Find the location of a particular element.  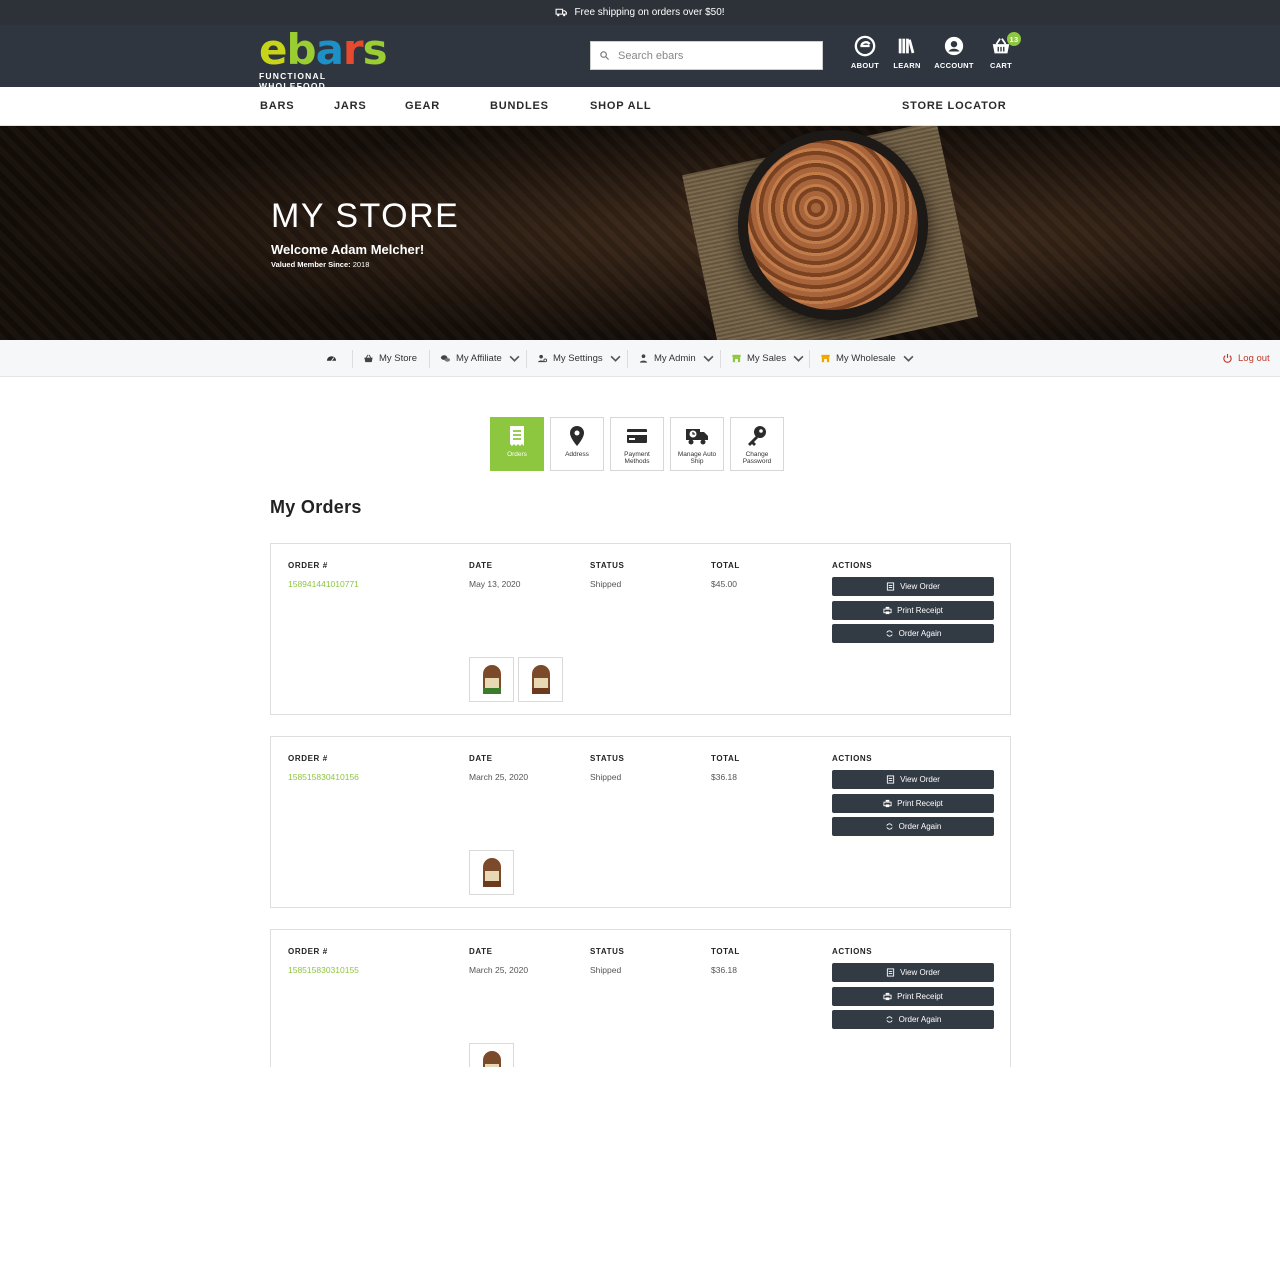

order-number-link: 158515830410156 is located at coordinates (323, 777).